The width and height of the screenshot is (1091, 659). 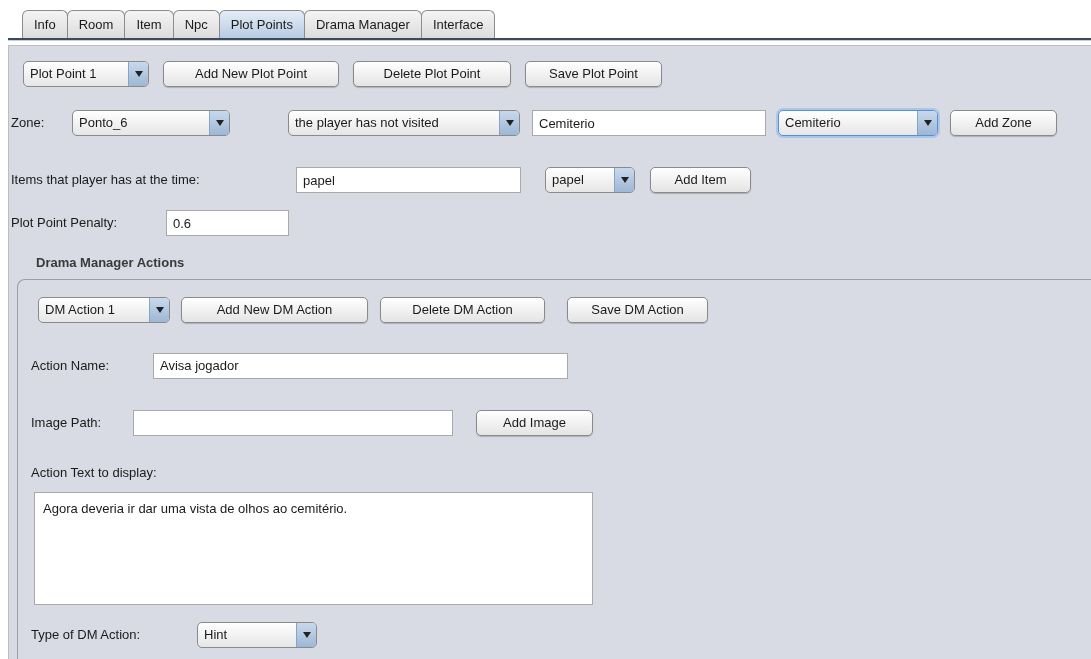 What do you see at coordinates (700, 180) in the screenshot?
I see `action-button: Add Item` at bounding box center [700, 180].